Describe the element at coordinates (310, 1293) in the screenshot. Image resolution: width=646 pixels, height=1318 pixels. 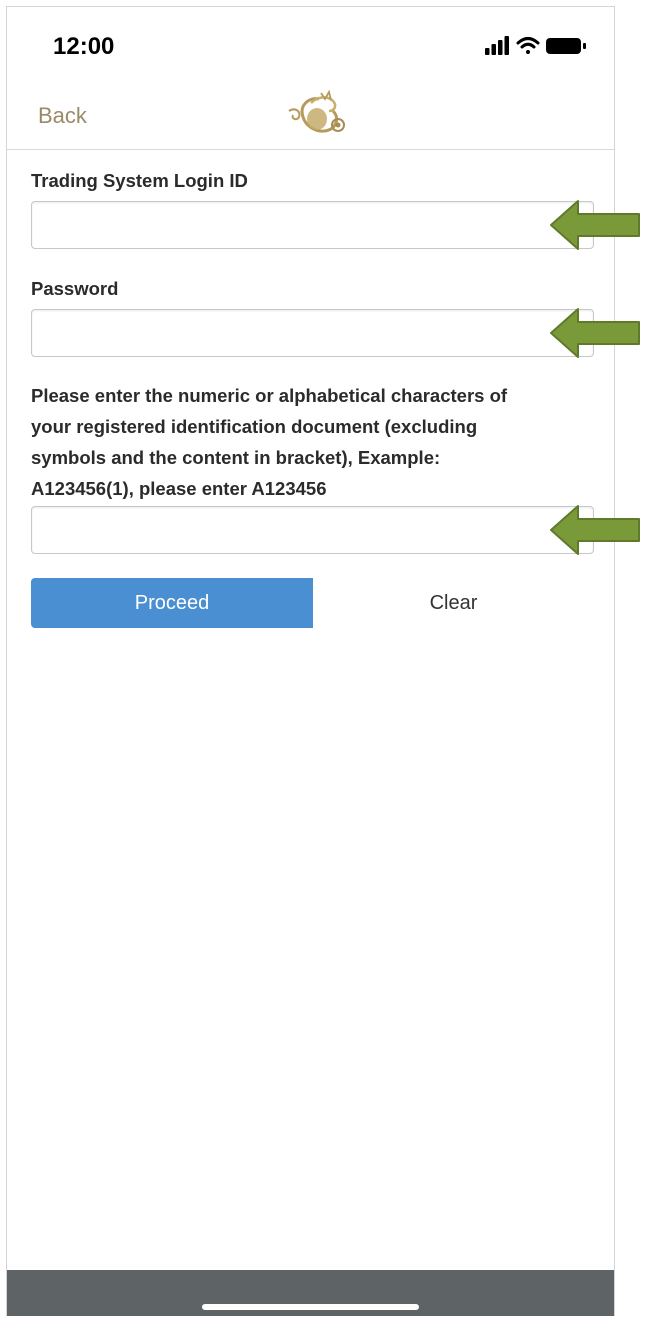
I see `home-bar-area` at that location.